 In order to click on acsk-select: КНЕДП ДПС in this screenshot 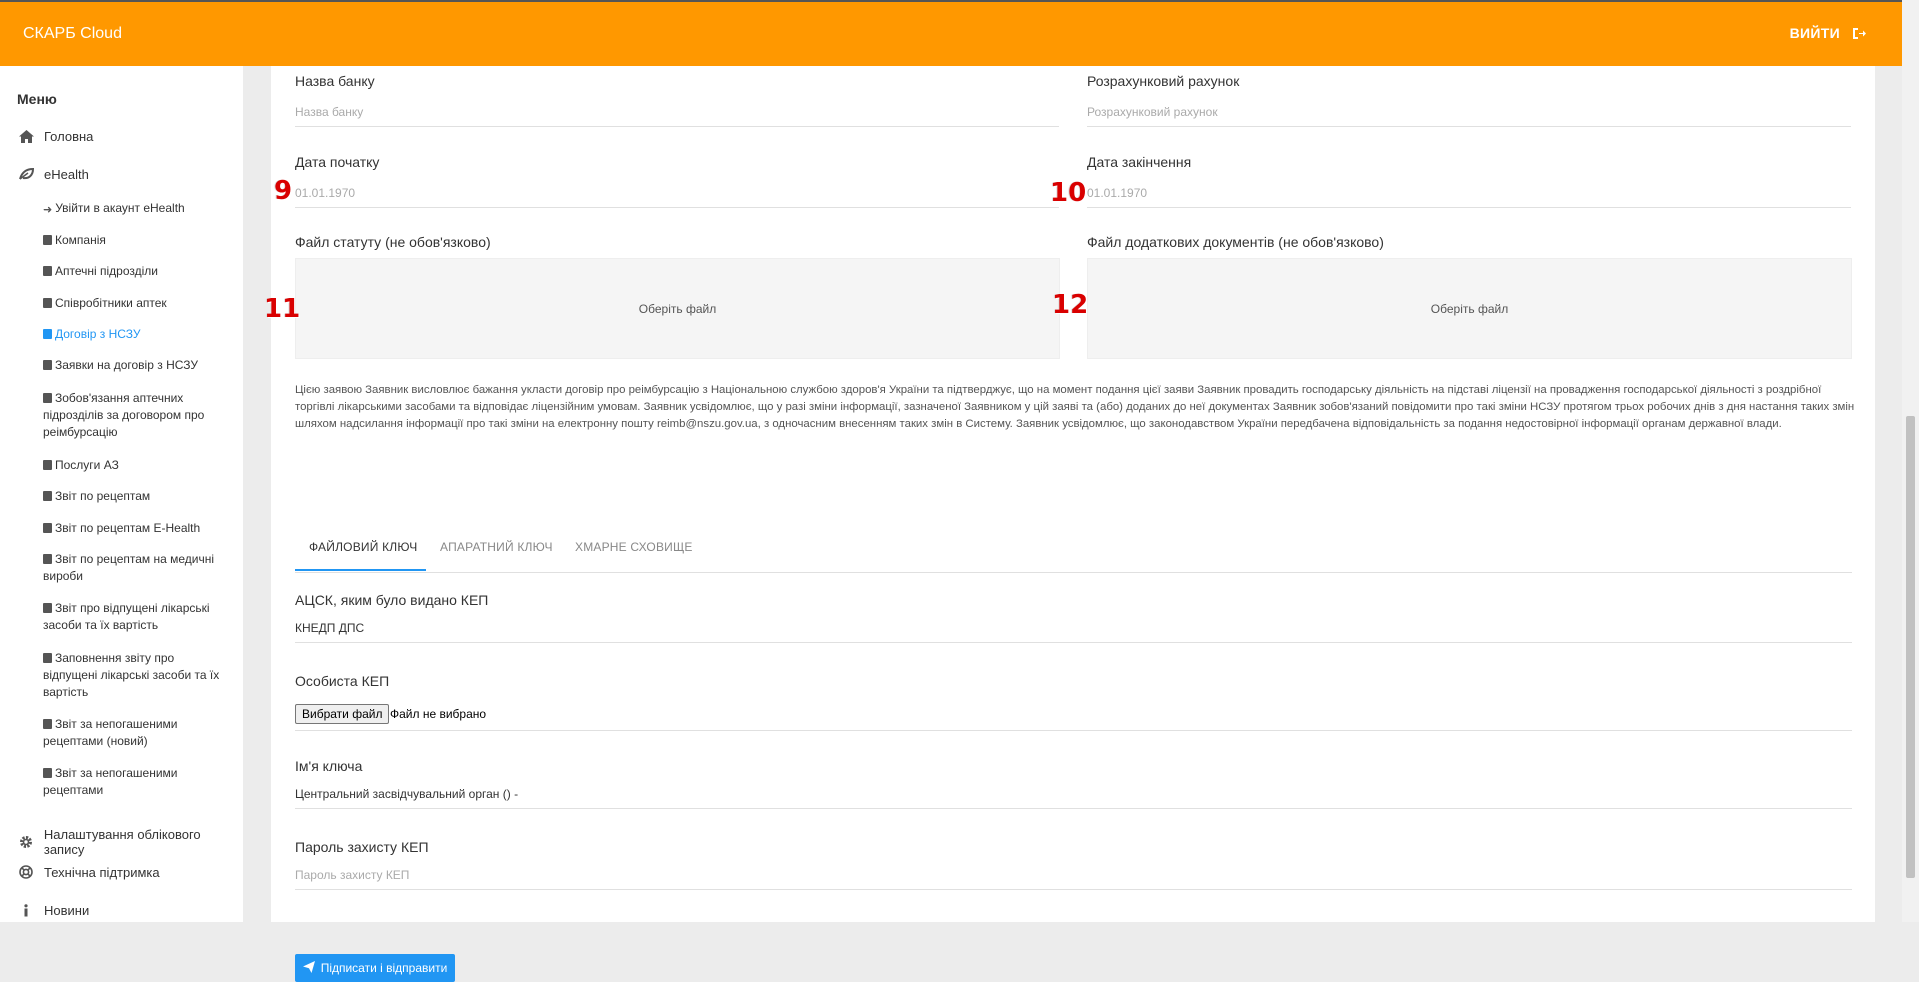, I will do `click(1073, 629)`.